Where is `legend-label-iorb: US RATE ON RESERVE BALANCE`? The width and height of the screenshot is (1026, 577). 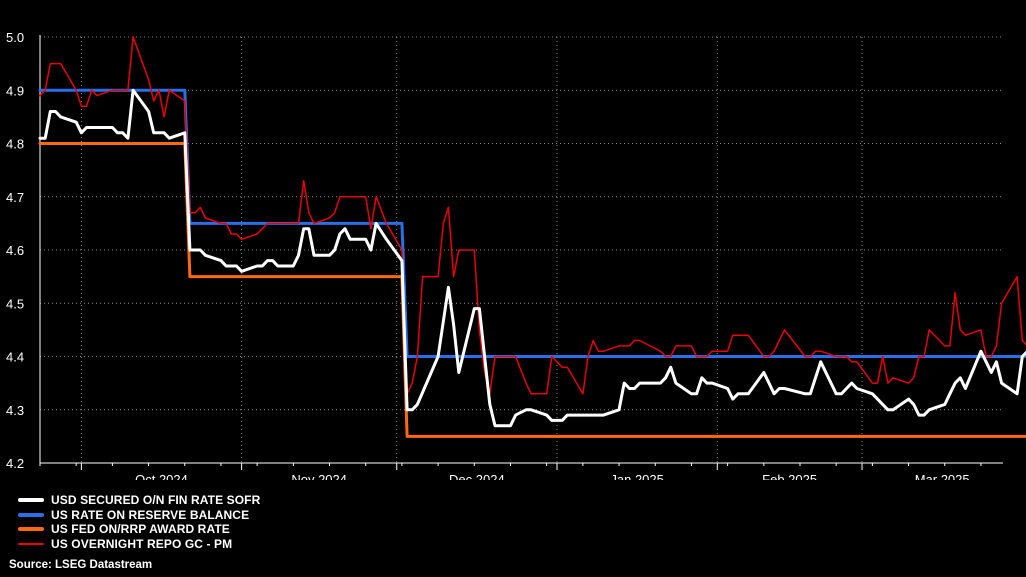
legend-label-iorb: US RATE ON RESERVE BALANCE is located at coordinates (150, 514).